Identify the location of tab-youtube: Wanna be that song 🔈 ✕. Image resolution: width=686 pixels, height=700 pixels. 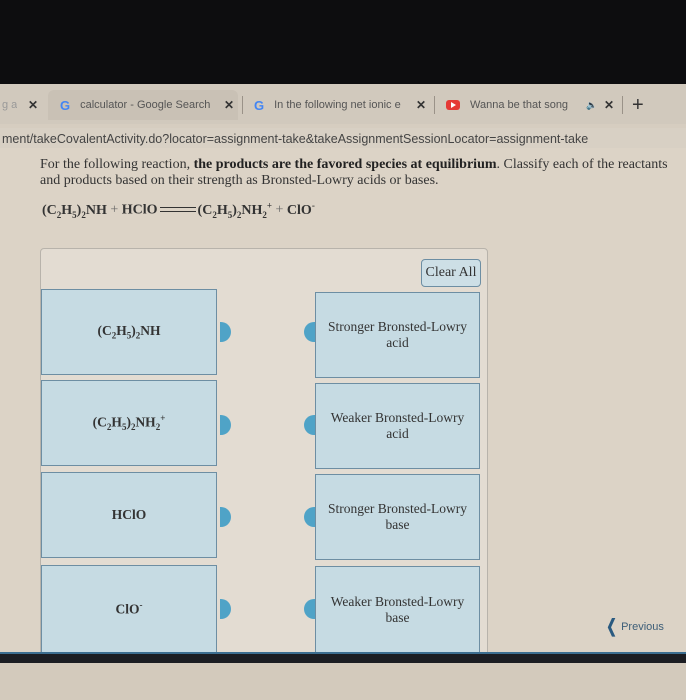
(533, 105).